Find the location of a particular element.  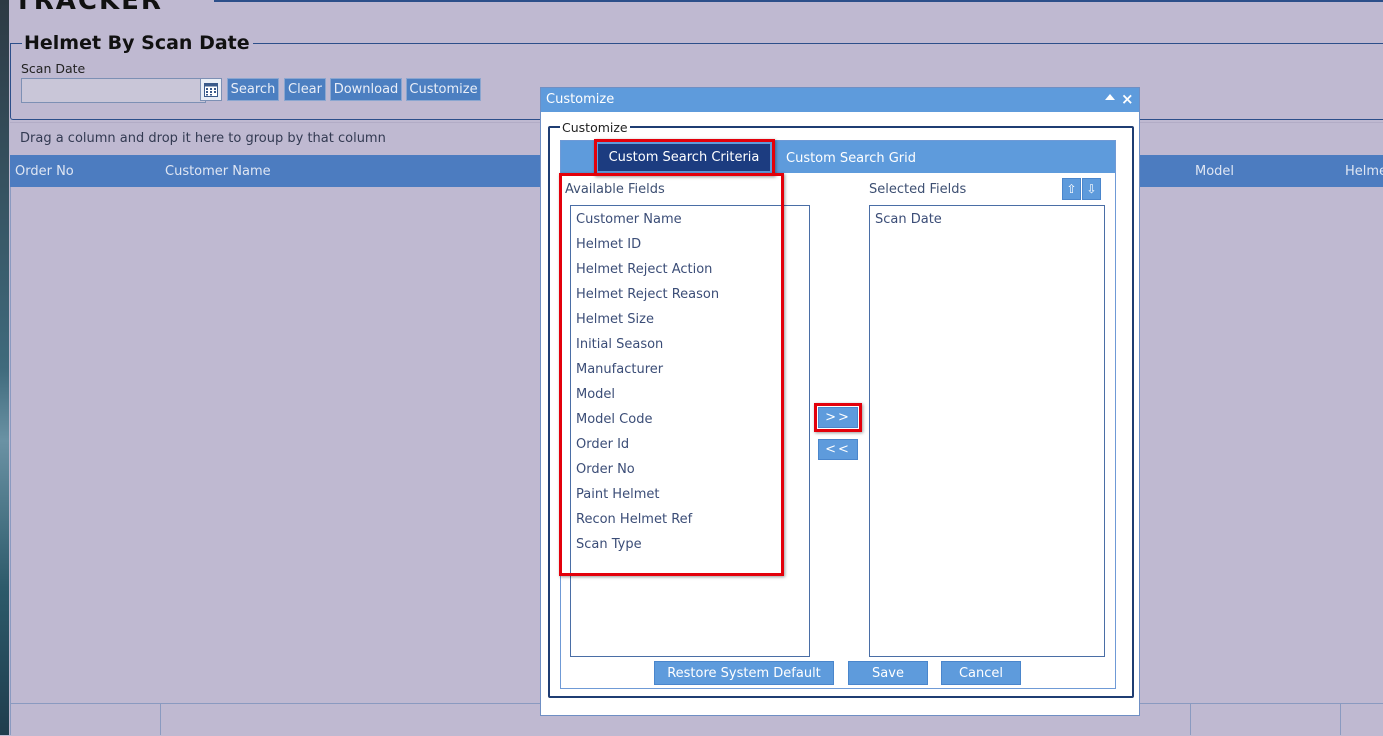

calendar-icon is located at coordinates (211, 89).